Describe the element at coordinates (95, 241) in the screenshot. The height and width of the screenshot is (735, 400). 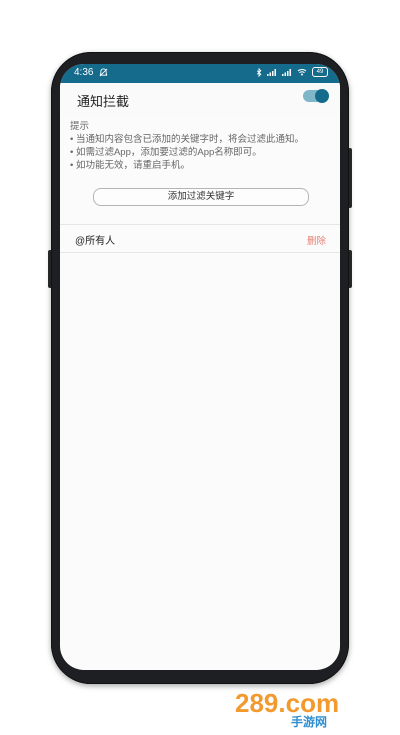
I see `keyword-label: @所有人` at that location.